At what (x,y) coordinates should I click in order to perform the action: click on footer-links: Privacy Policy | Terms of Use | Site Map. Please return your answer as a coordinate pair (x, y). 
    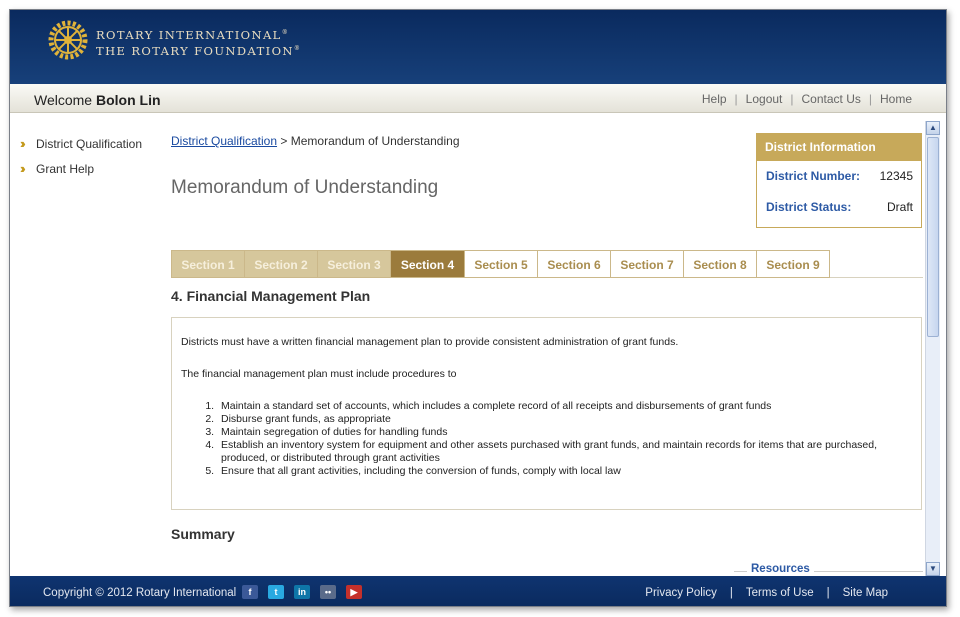
    Looking at the image, I should click on (766, 593).